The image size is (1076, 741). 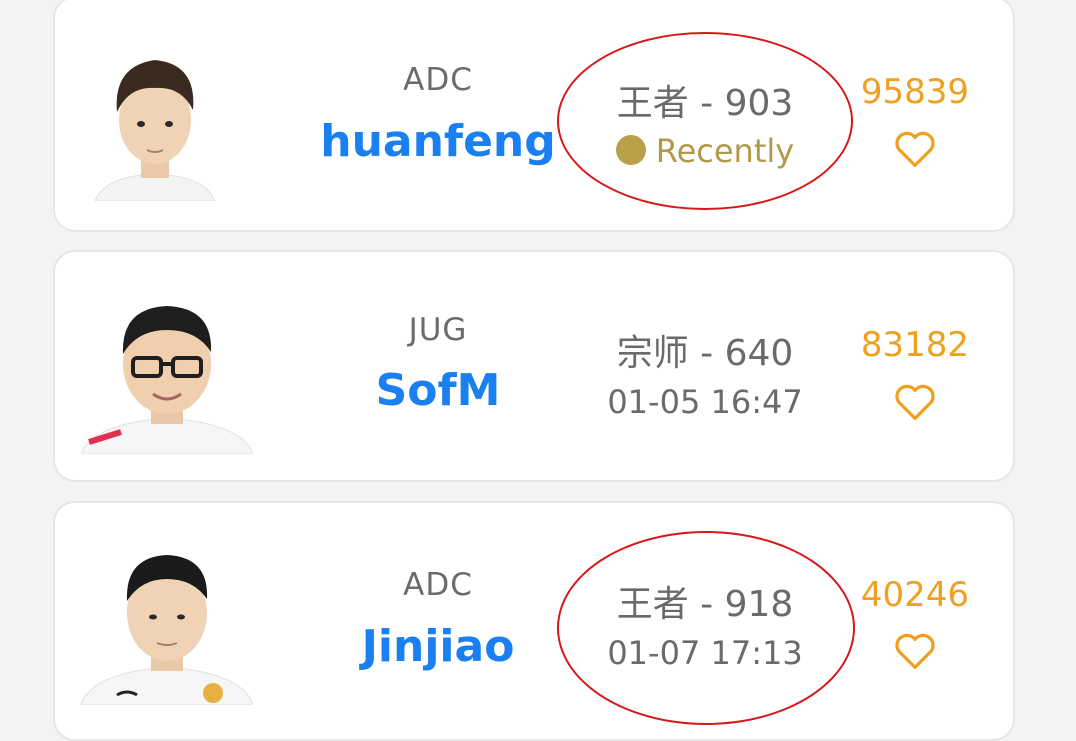 I want to click on player-name: SofM, so click(x=438, y=390).